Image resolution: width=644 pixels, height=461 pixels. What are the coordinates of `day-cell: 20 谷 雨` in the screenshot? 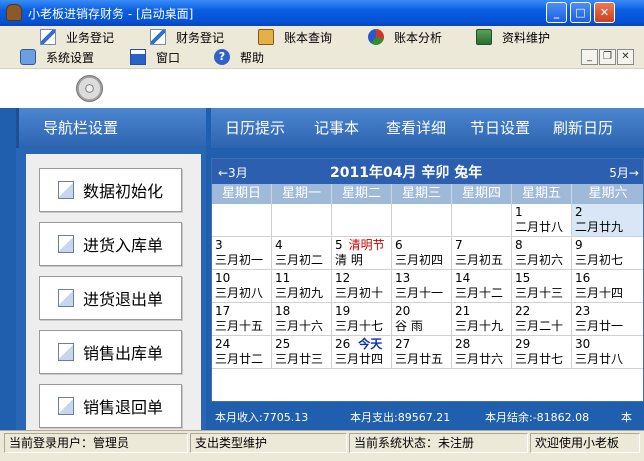 It's located at (422, 319).